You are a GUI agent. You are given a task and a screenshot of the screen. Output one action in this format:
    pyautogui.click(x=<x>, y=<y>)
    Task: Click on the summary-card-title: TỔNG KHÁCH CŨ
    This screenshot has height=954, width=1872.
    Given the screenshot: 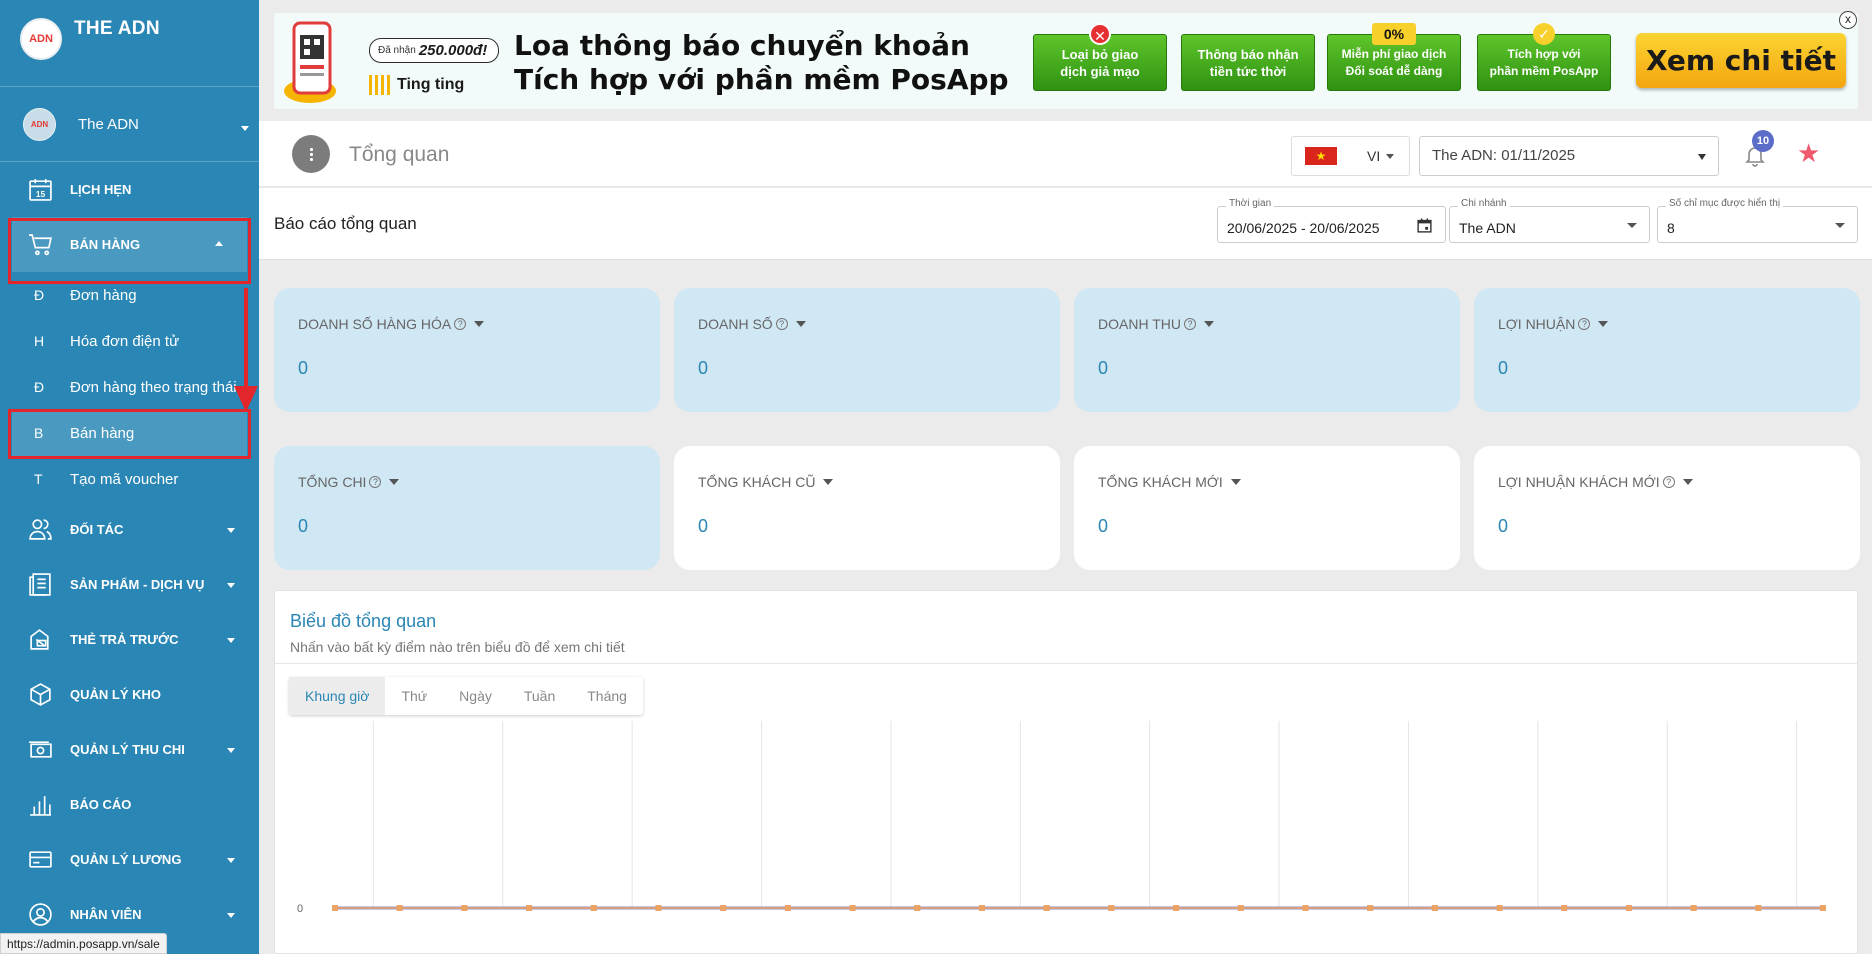 What is the action you would take?
    pyautogui.click(x=757, y=482)
    